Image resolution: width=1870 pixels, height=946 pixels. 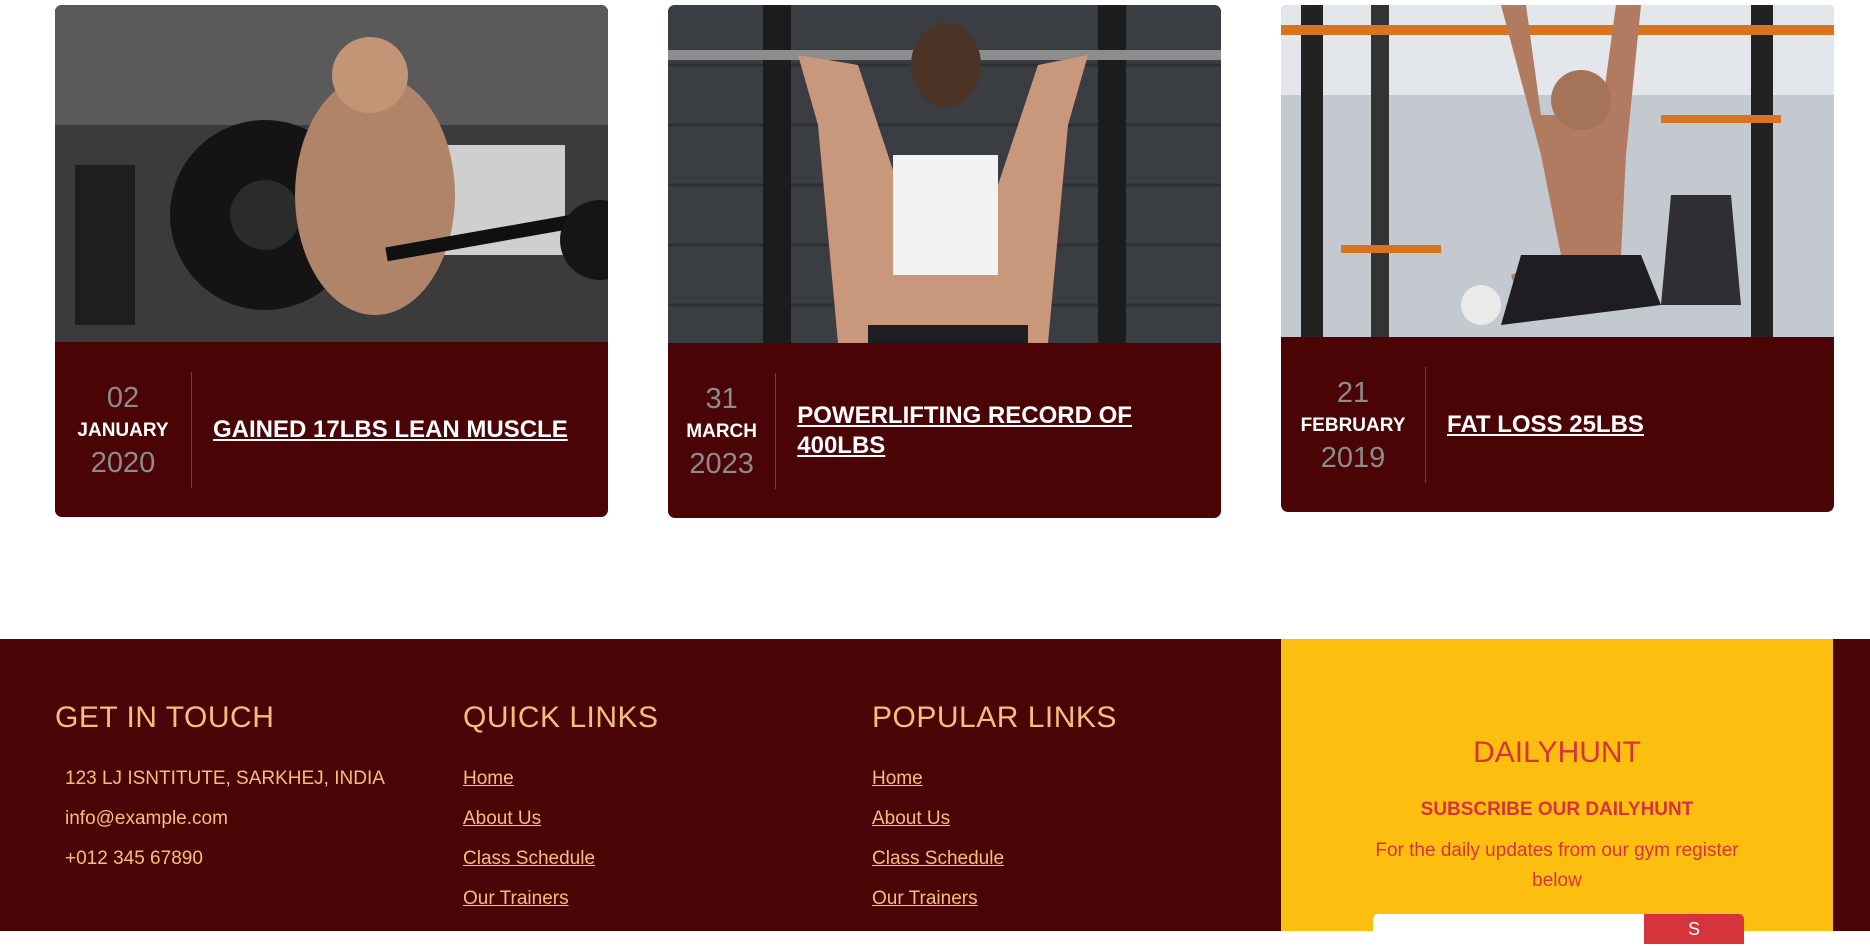 What do you see at coordinates (561, 717) in the screenshot?
I see `quick-links-heading: QUICK LINKS` at bounding box center [561, 717].